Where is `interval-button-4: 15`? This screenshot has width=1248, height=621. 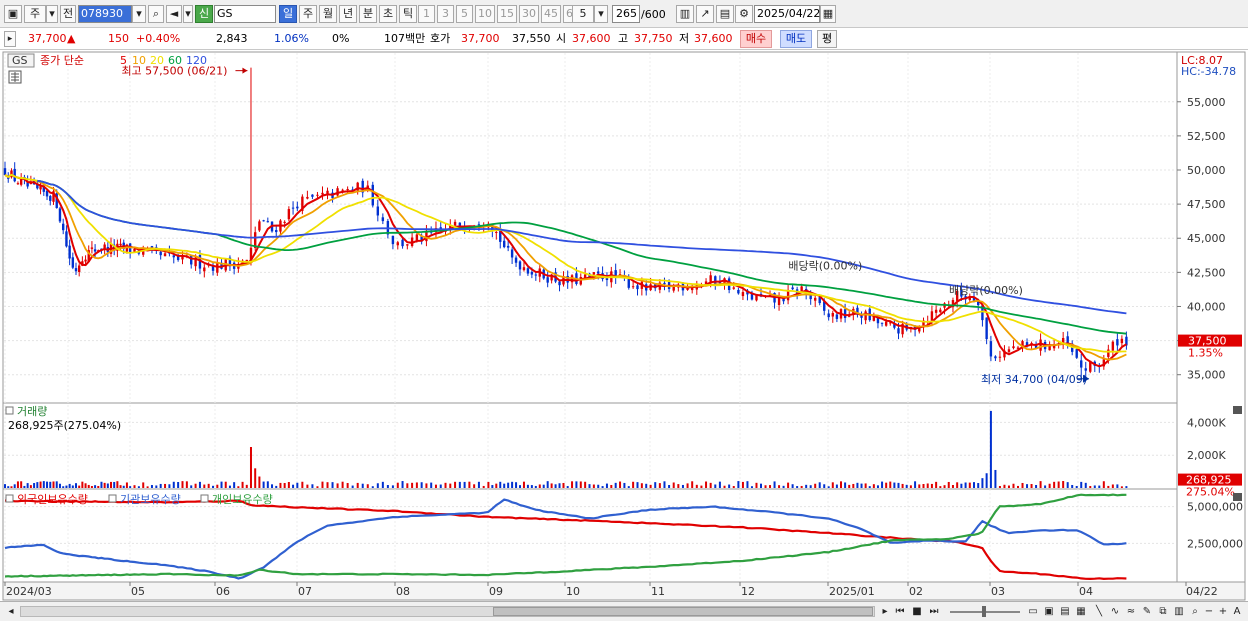 interval-button-4: 15 is located at coordinates (507, 14).